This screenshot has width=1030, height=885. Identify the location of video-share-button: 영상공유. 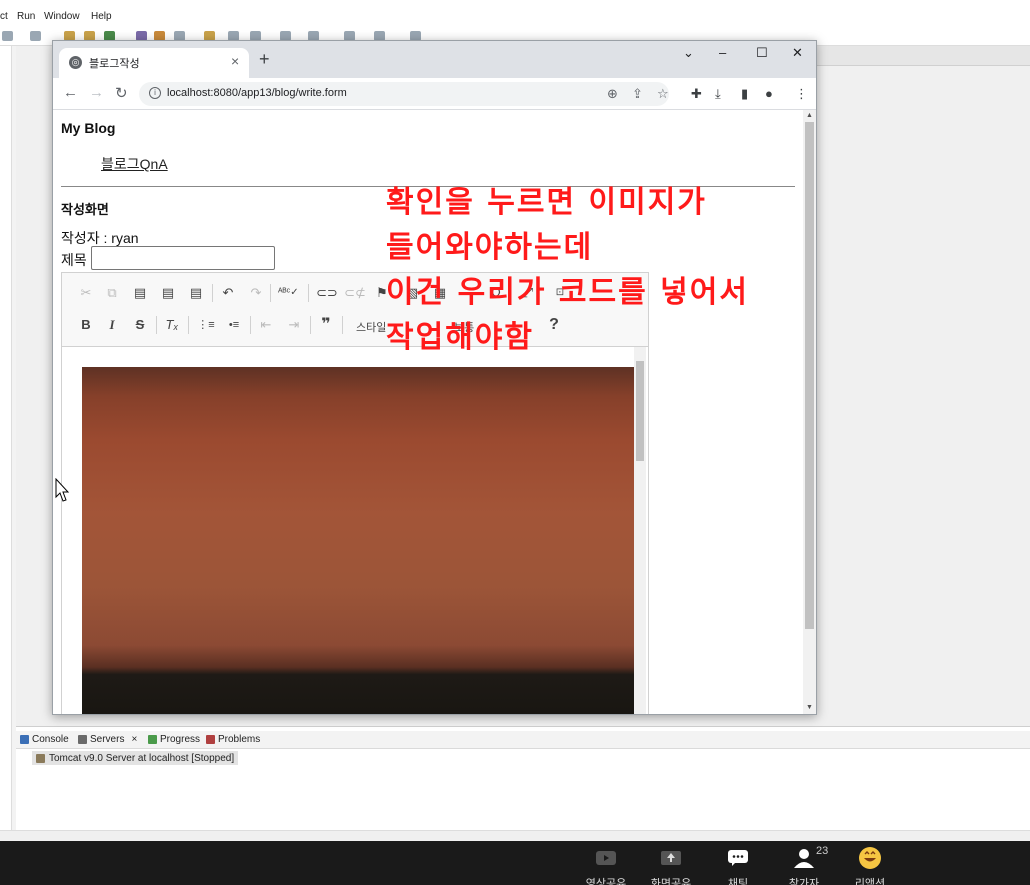
(606, 867).